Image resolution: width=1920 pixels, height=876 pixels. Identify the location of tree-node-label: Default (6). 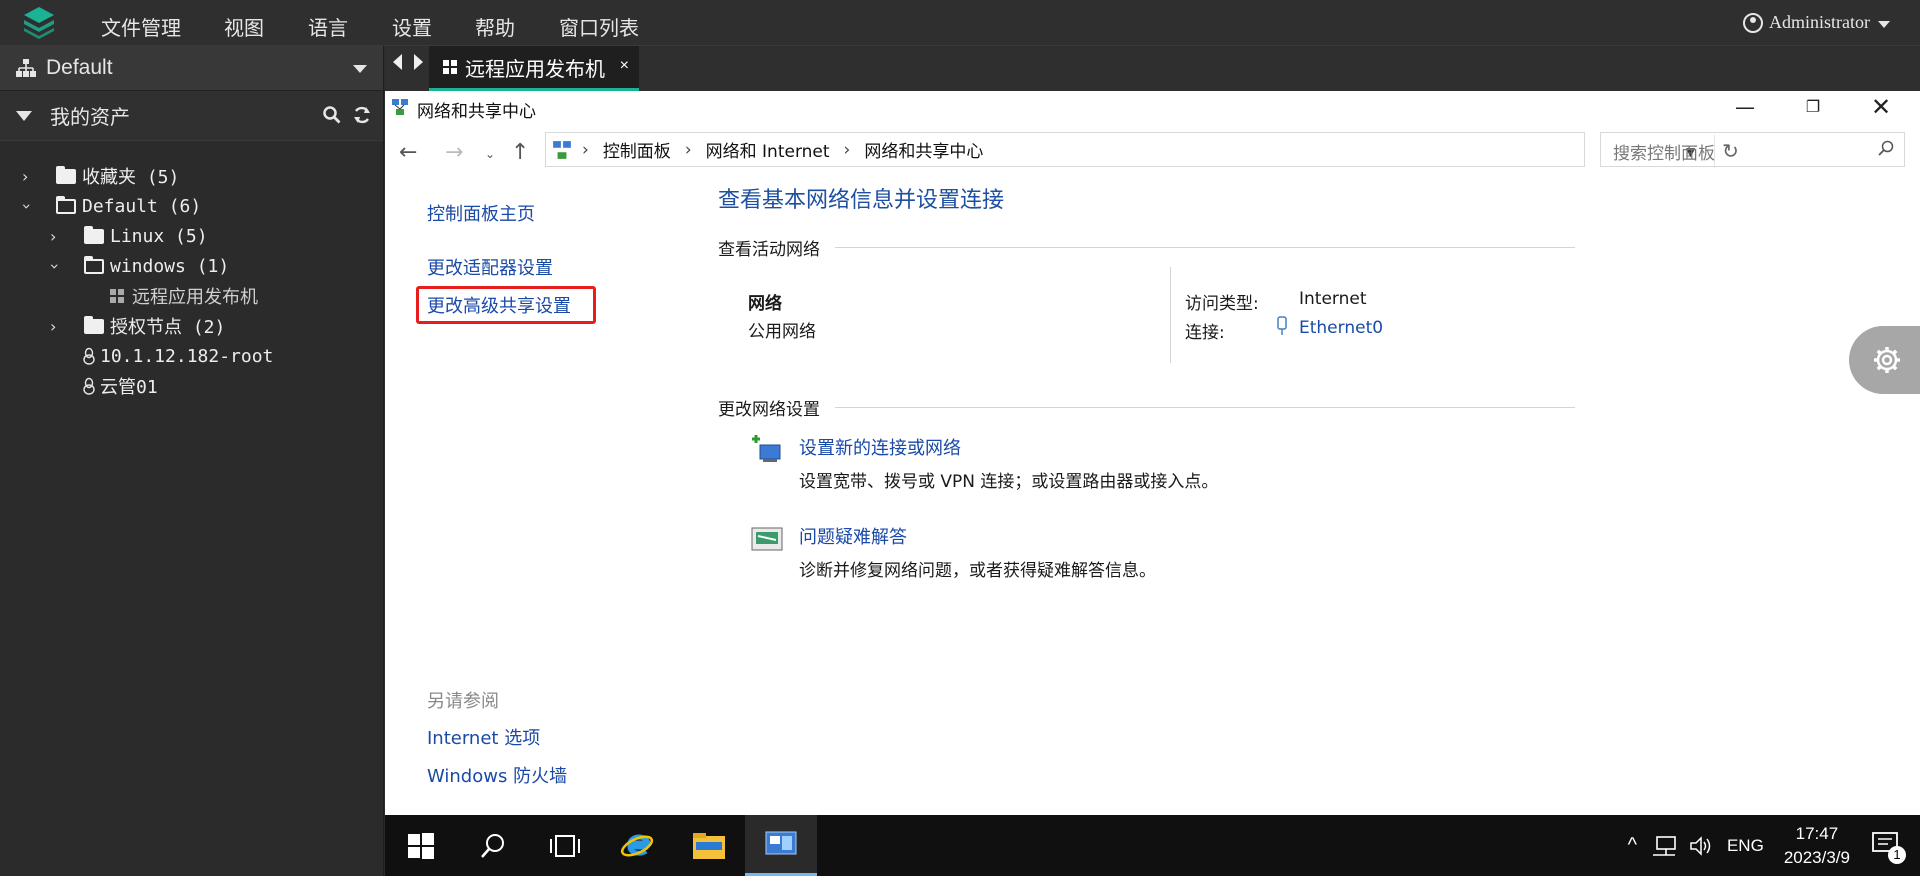
(142, 206).